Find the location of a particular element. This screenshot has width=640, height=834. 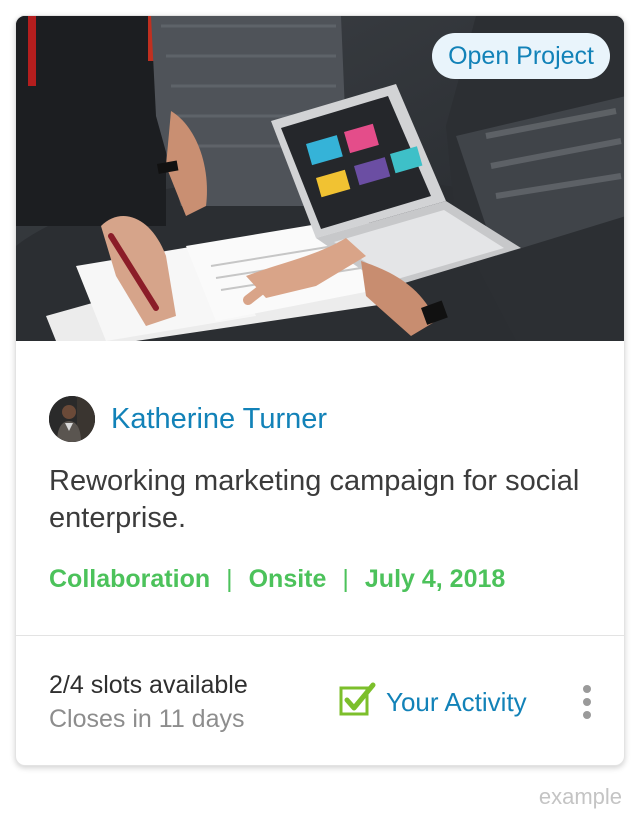

tag-location: Onsite is located at coordinates (287, 579).